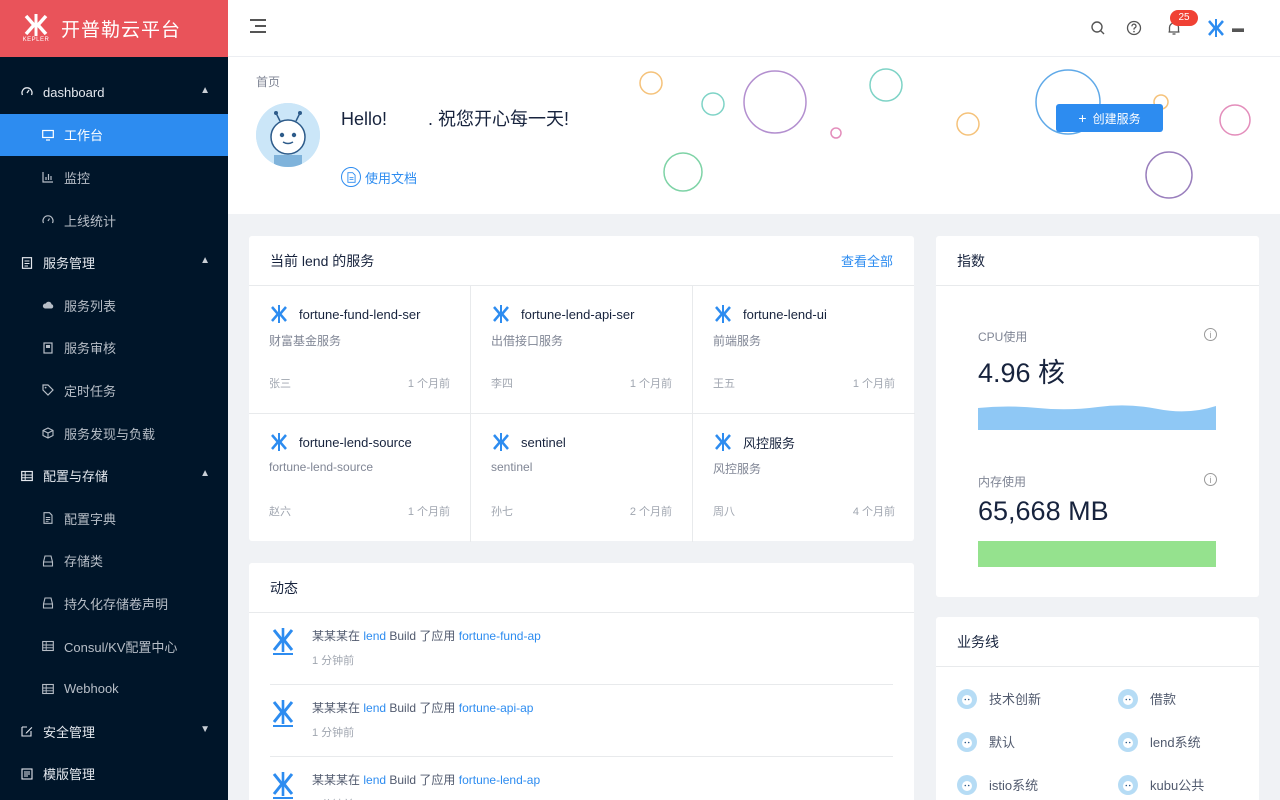 This screenshot has height=800, width=1280. What do you see at coordinates (873, 512) in the screenshot?
I see `service-time: 4 个月前` at bounding box center [873, 512].